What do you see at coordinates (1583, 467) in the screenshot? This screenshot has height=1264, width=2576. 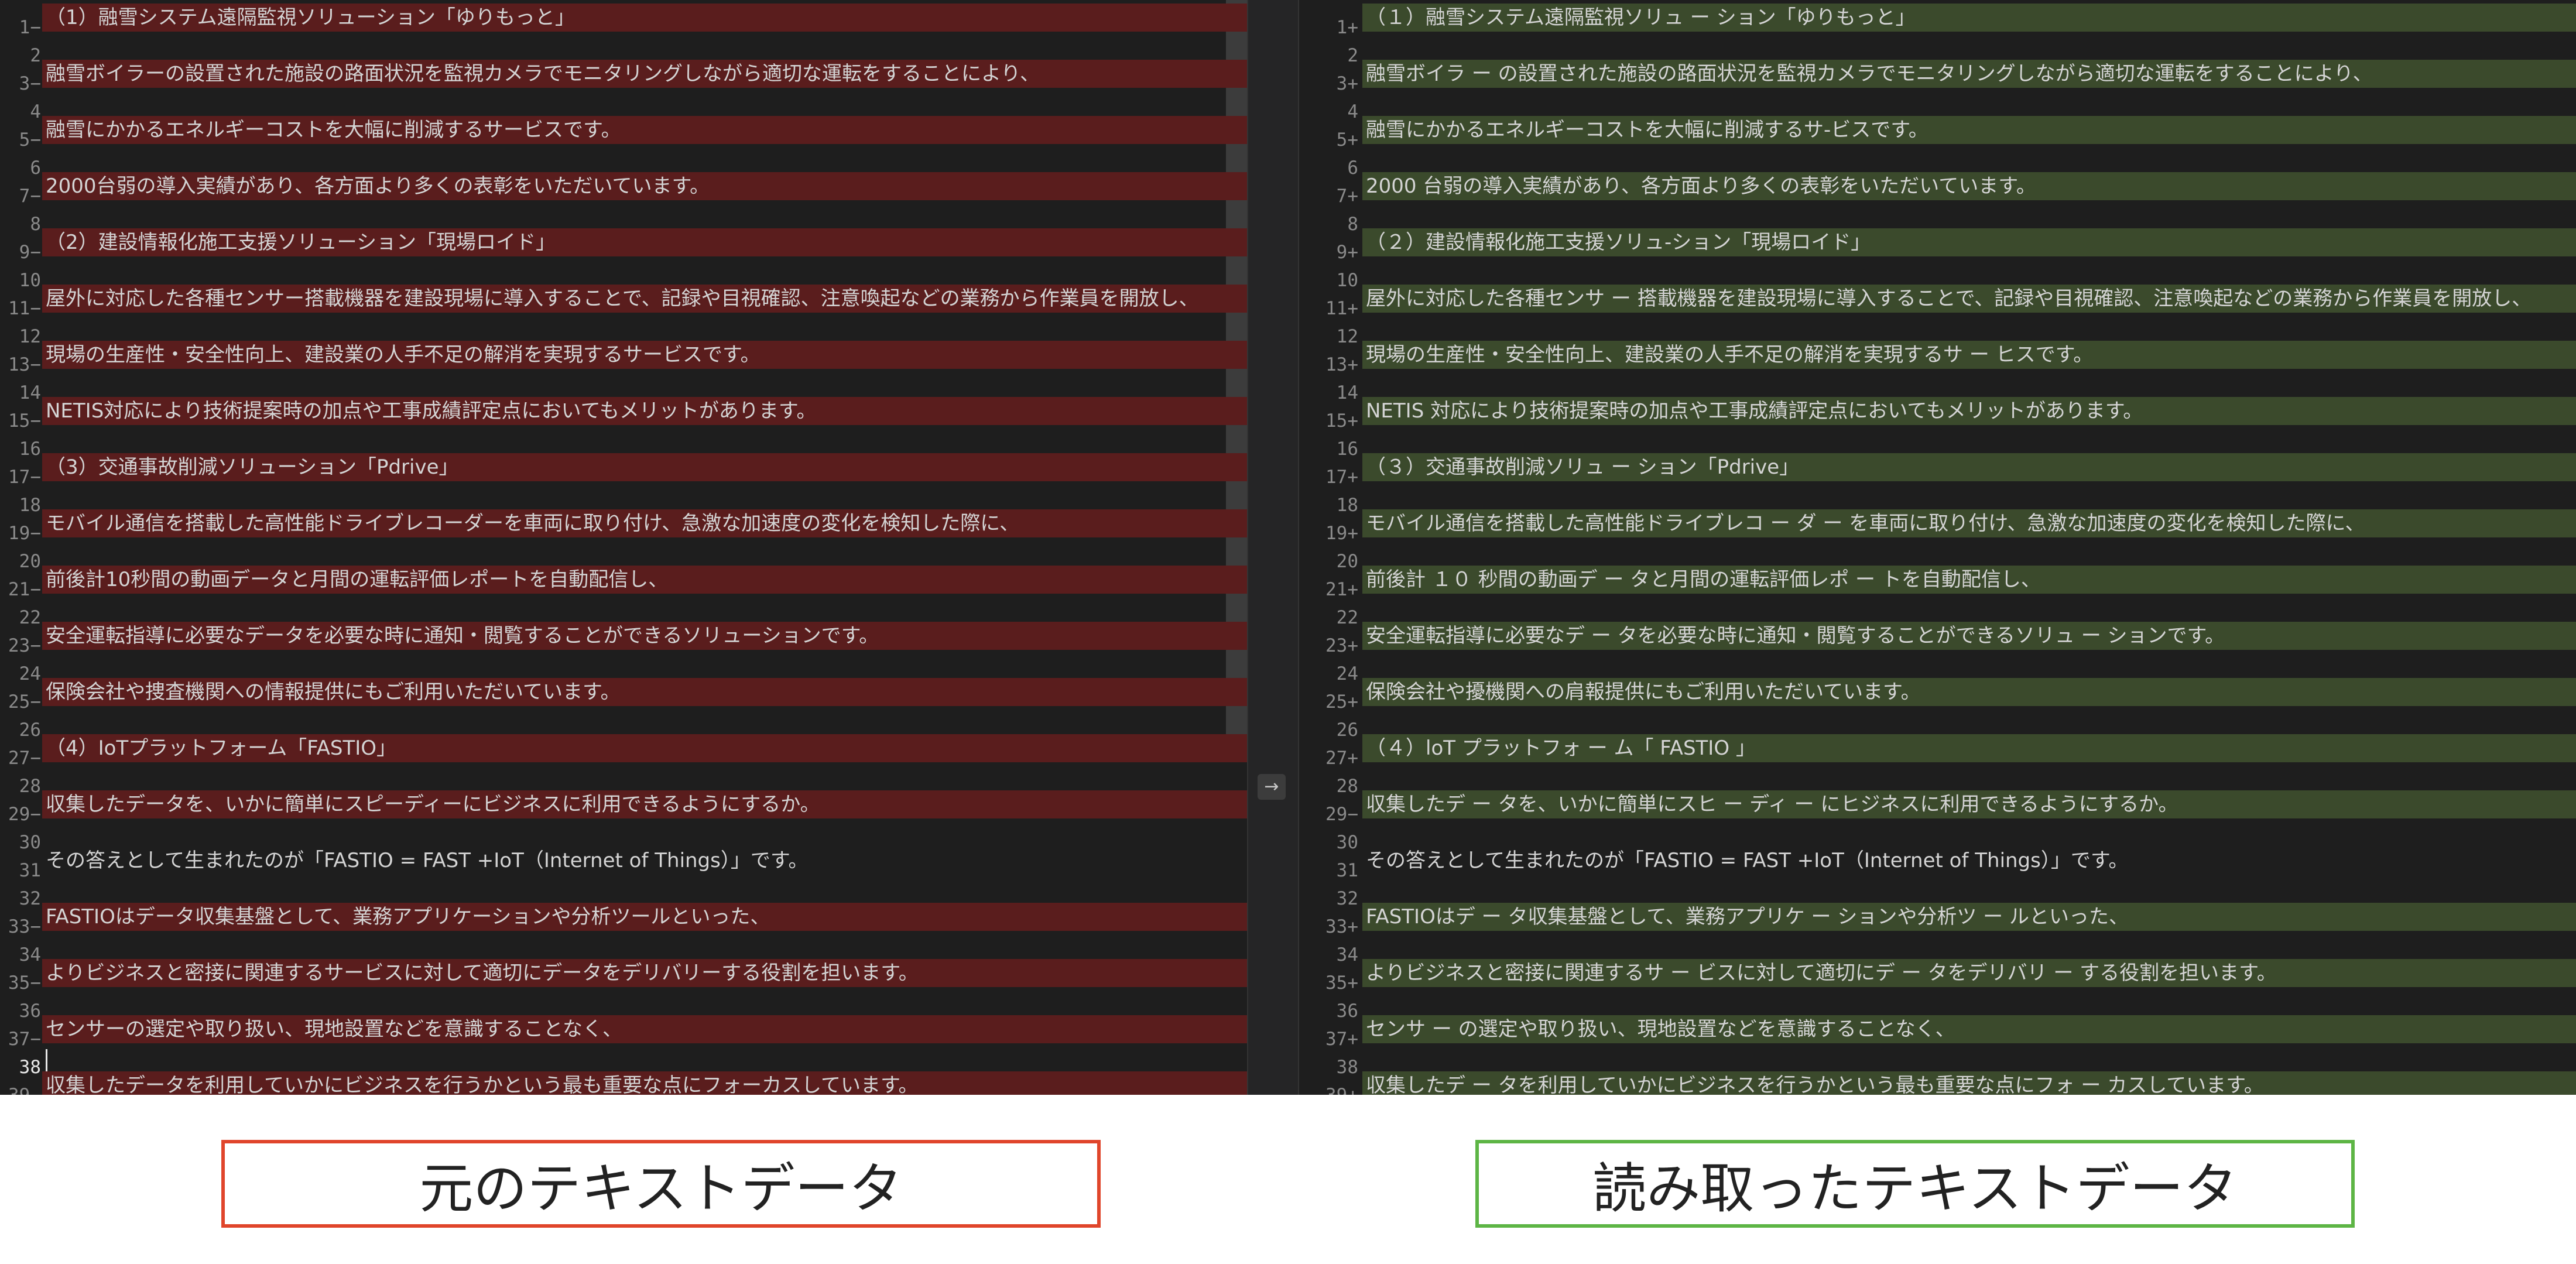 I see `line-text: （３）交通事故削減ソリュ ー ション「Pdrive」` at bounding box center [1583, 467].